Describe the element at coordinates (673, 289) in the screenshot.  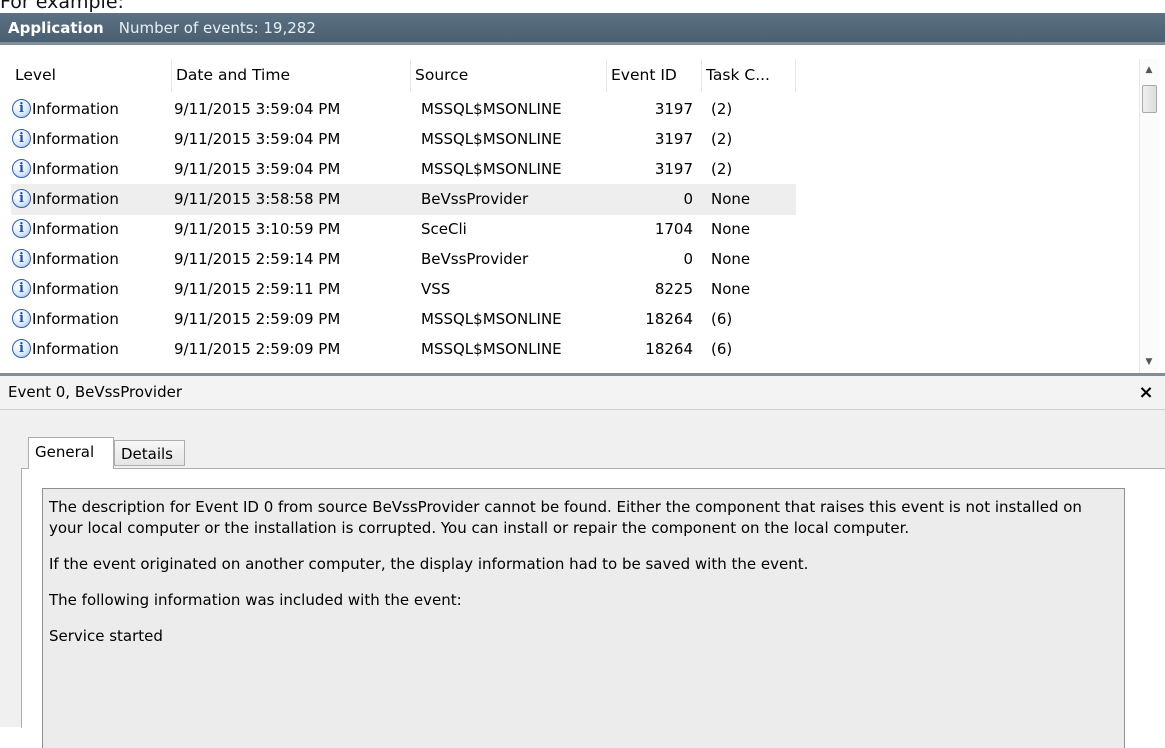
I see `cell-event-id: 8225` at that location.